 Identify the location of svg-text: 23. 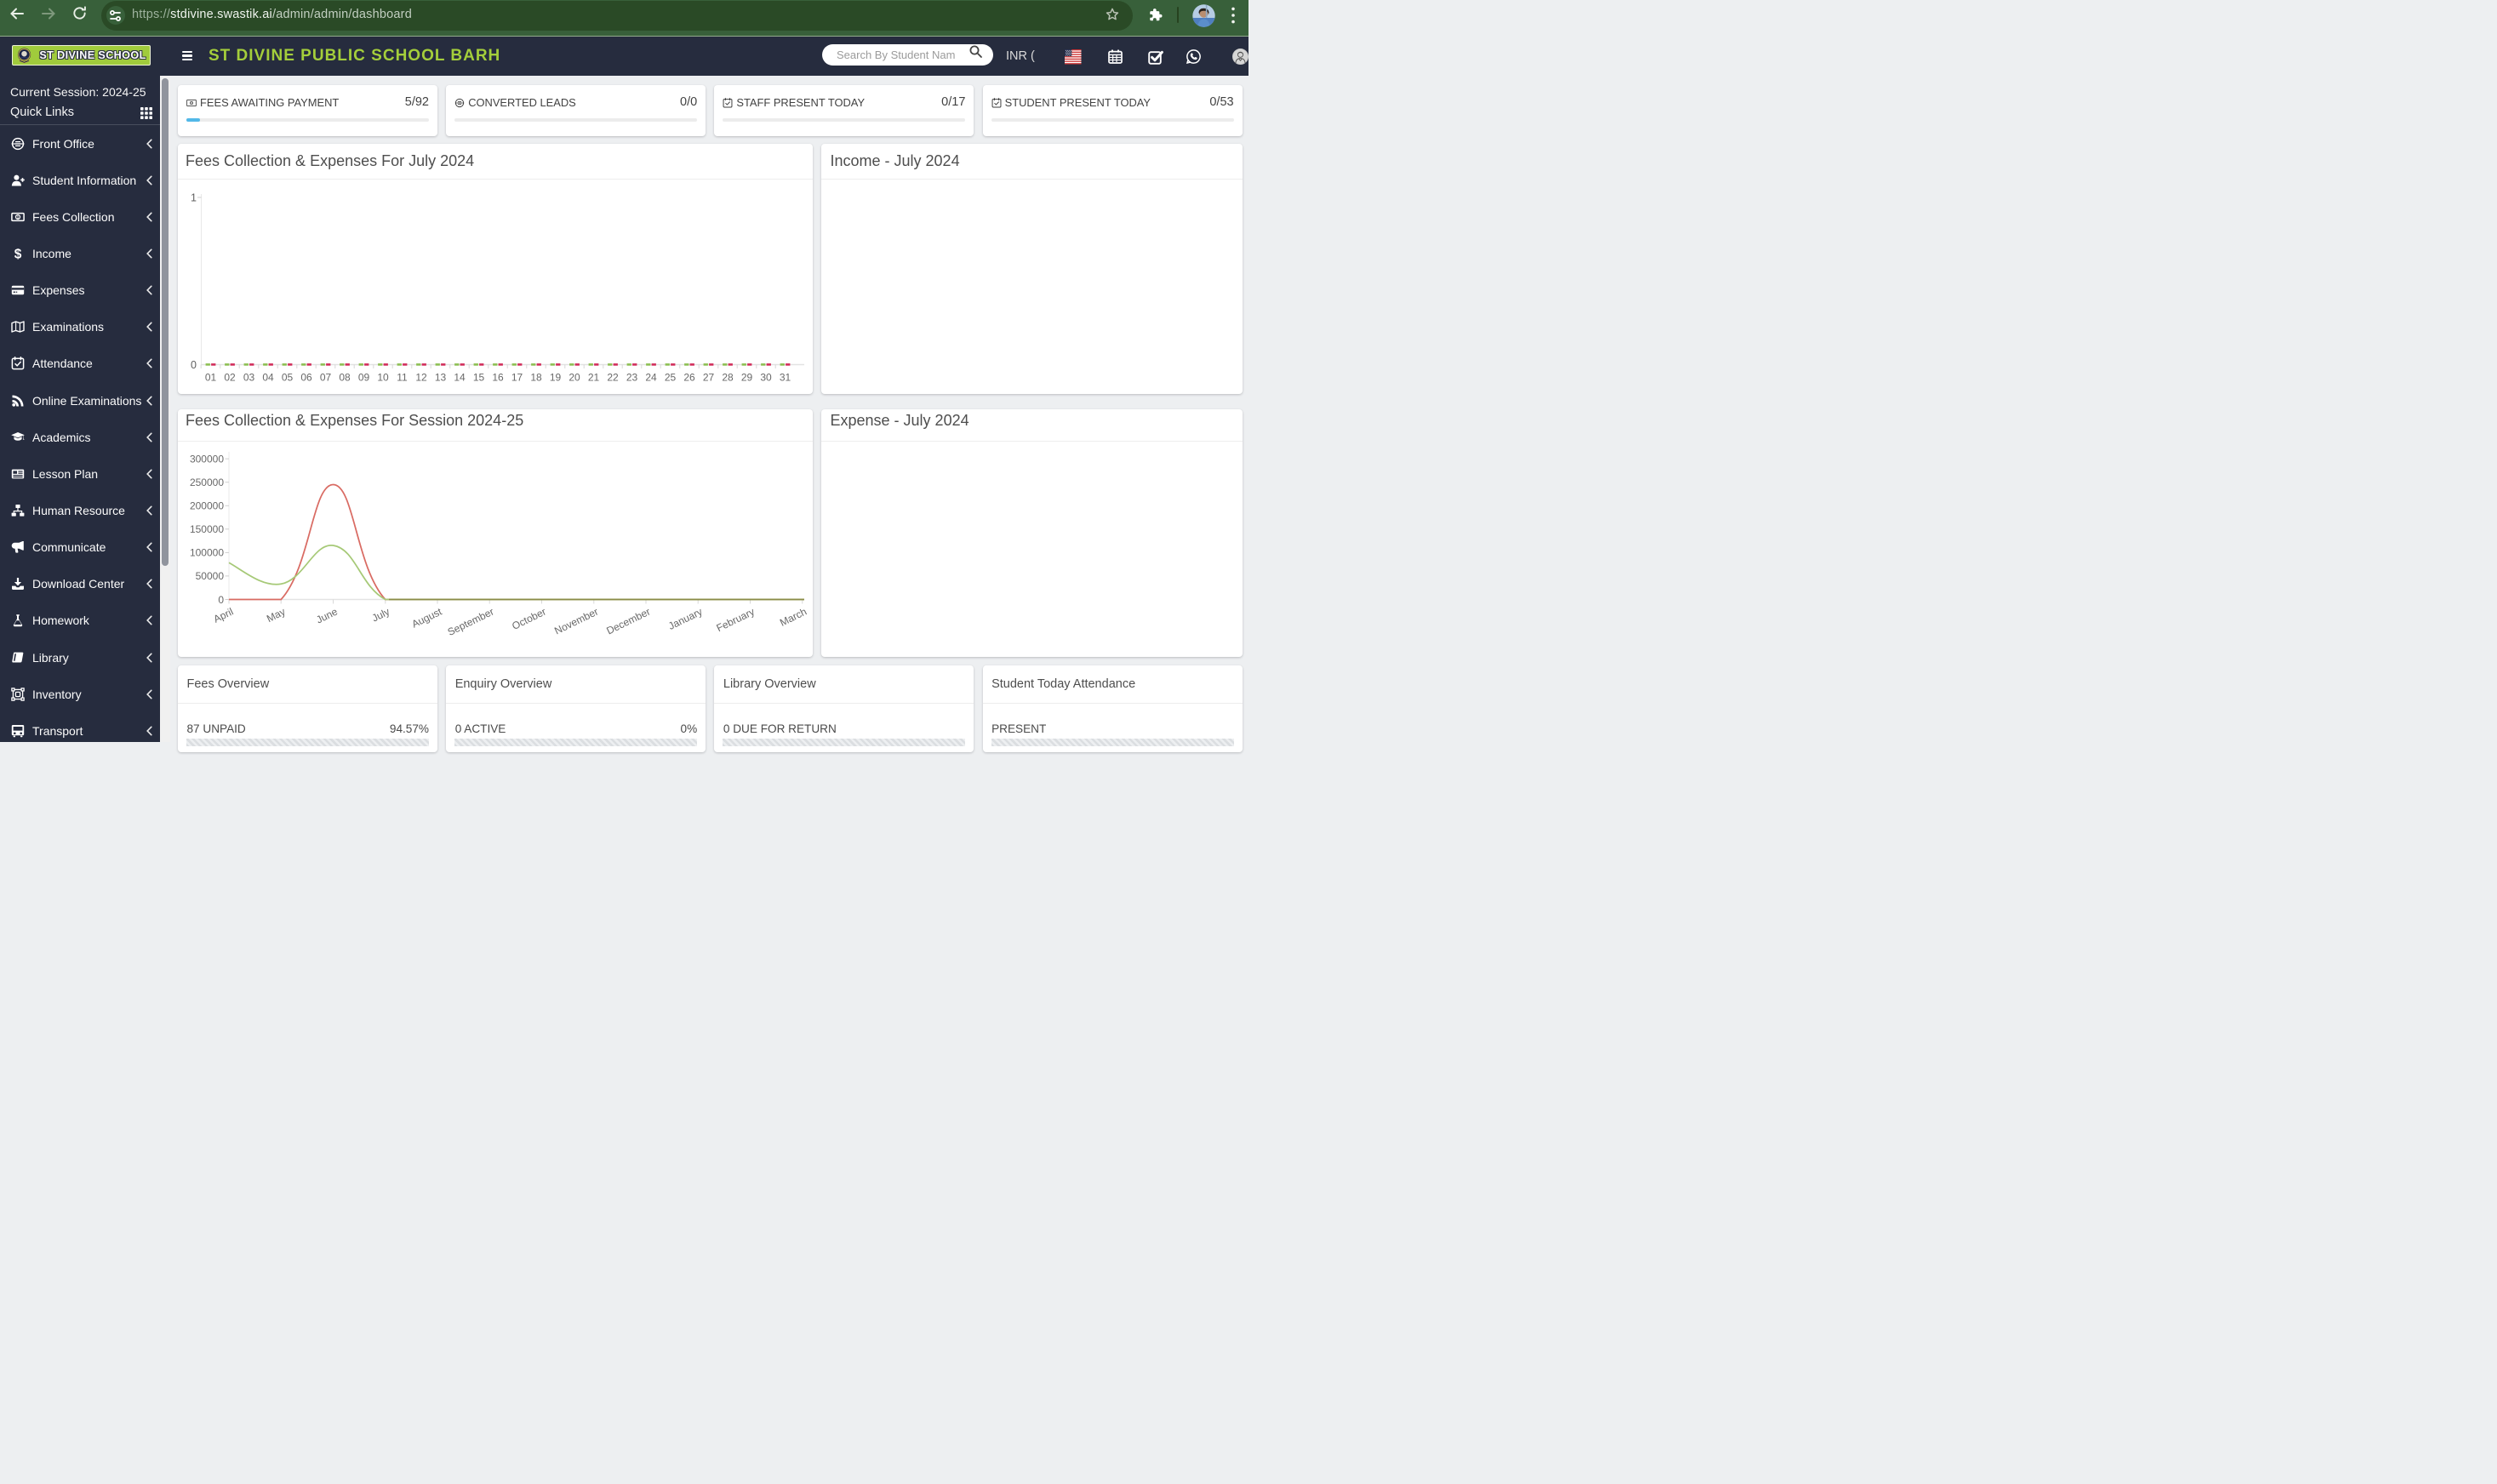
(632, 377).